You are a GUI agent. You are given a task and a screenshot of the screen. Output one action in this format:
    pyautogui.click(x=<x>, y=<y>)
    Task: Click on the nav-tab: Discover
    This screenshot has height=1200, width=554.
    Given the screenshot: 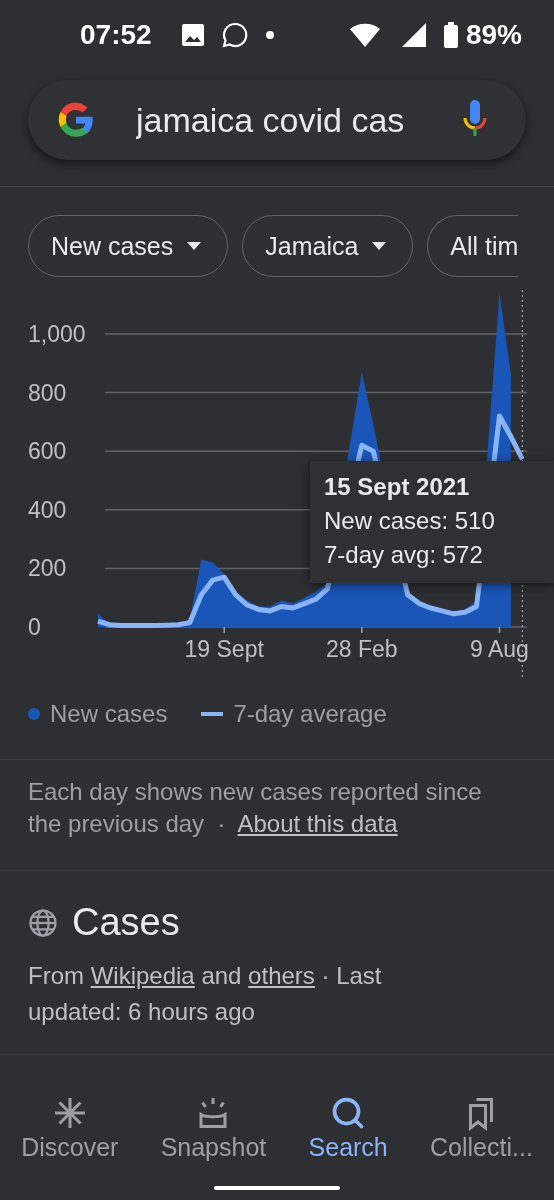 What is the action you would take?
    pyautogui.click(x=70, y=1128)
    